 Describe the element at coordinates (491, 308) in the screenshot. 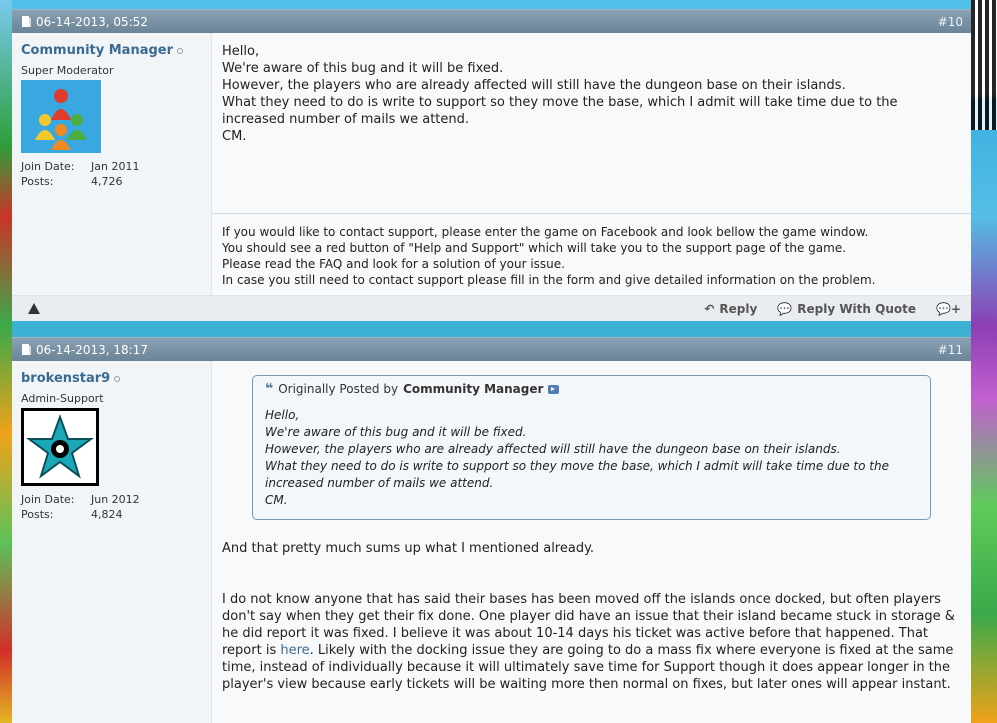

I see `post-footer: ↶ Reply 💬 Reply With Quote 💬+` at that location.